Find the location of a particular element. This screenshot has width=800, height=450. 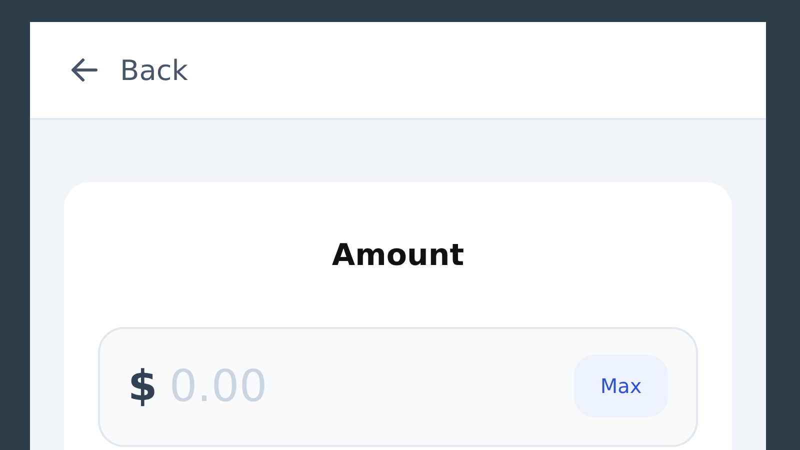

max-button: Max is located at coordinates (621, 386).